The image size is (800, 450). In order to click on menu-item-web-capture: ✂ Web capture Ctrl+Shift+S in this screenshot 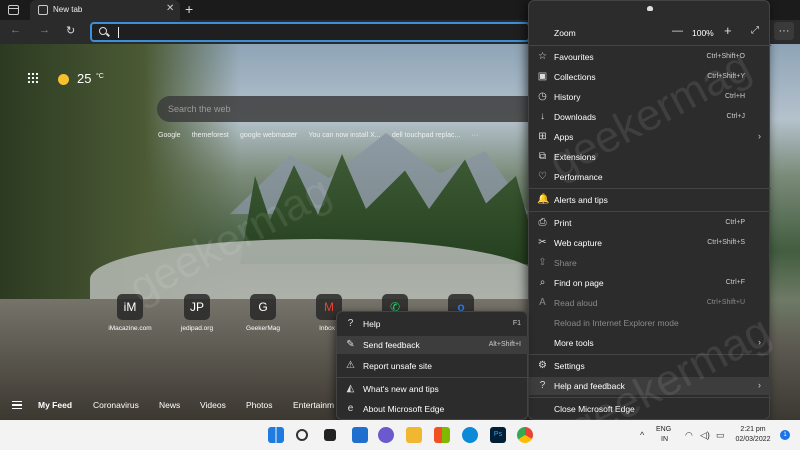, I will do `click(650, 243)`.